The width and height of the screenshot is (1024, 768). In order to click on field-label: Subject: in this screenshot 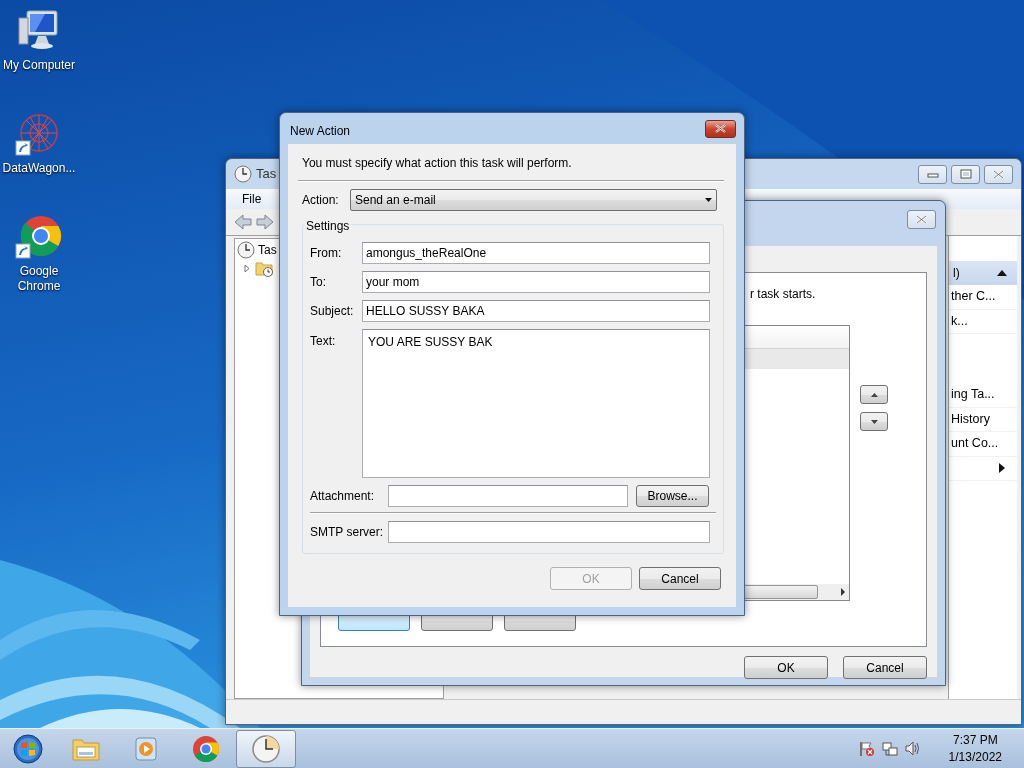, I will do `click(332, 311)`.